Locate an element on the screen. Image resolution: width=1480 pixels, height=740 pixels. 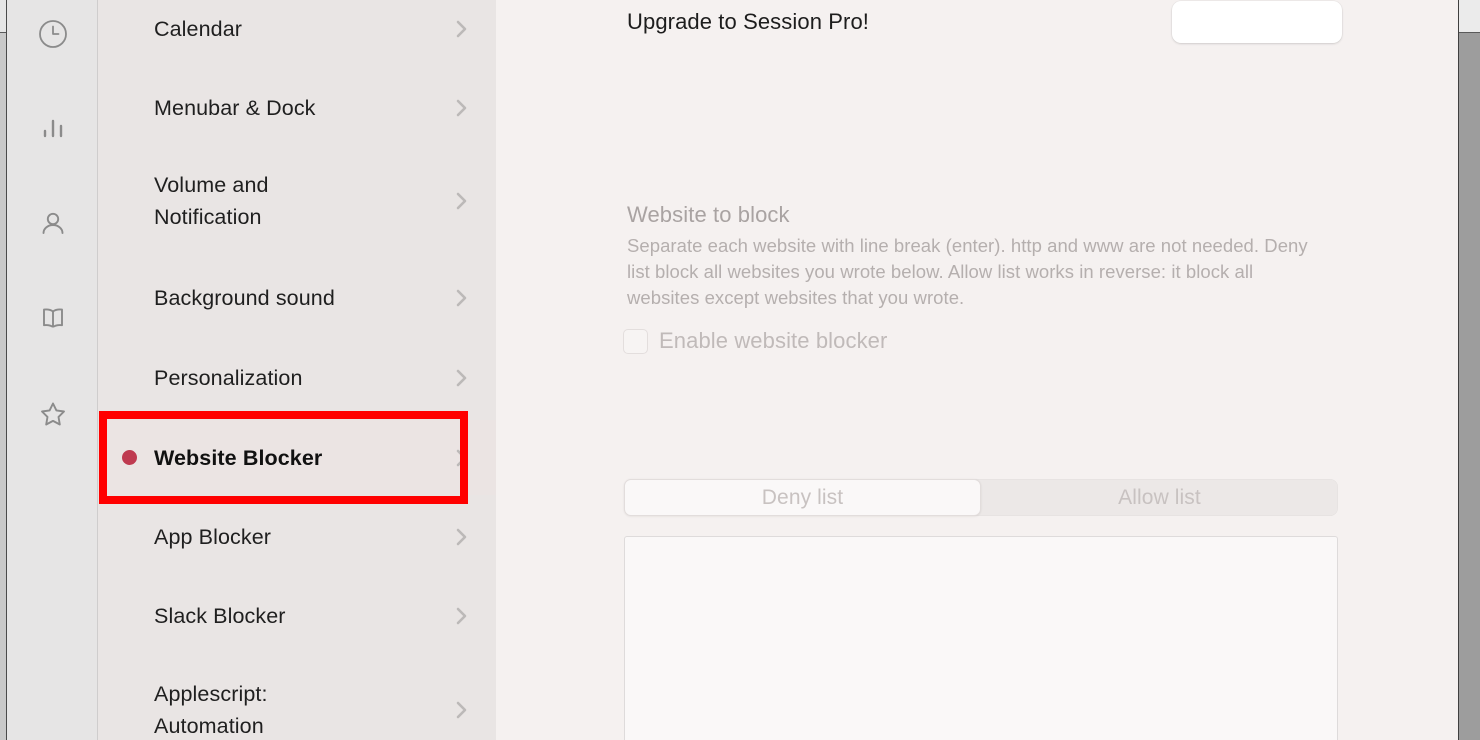
sidebar-item-slack-blocker: Slack Blocker is located at coordinates (297, 616).